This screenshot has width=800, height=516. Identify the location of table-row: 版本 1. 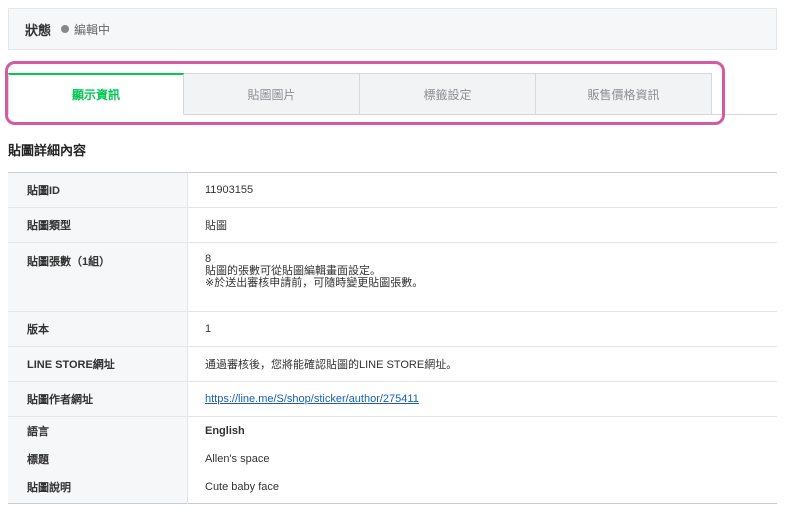
(392, 329).